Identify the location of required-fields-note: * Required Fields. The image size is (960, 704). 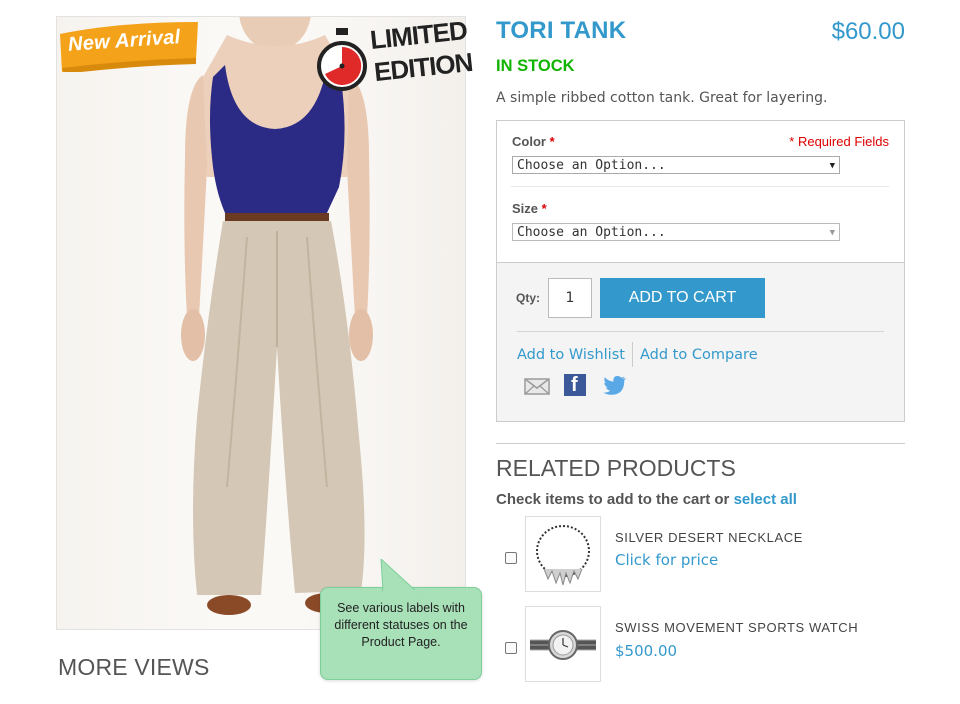
(839, 141).